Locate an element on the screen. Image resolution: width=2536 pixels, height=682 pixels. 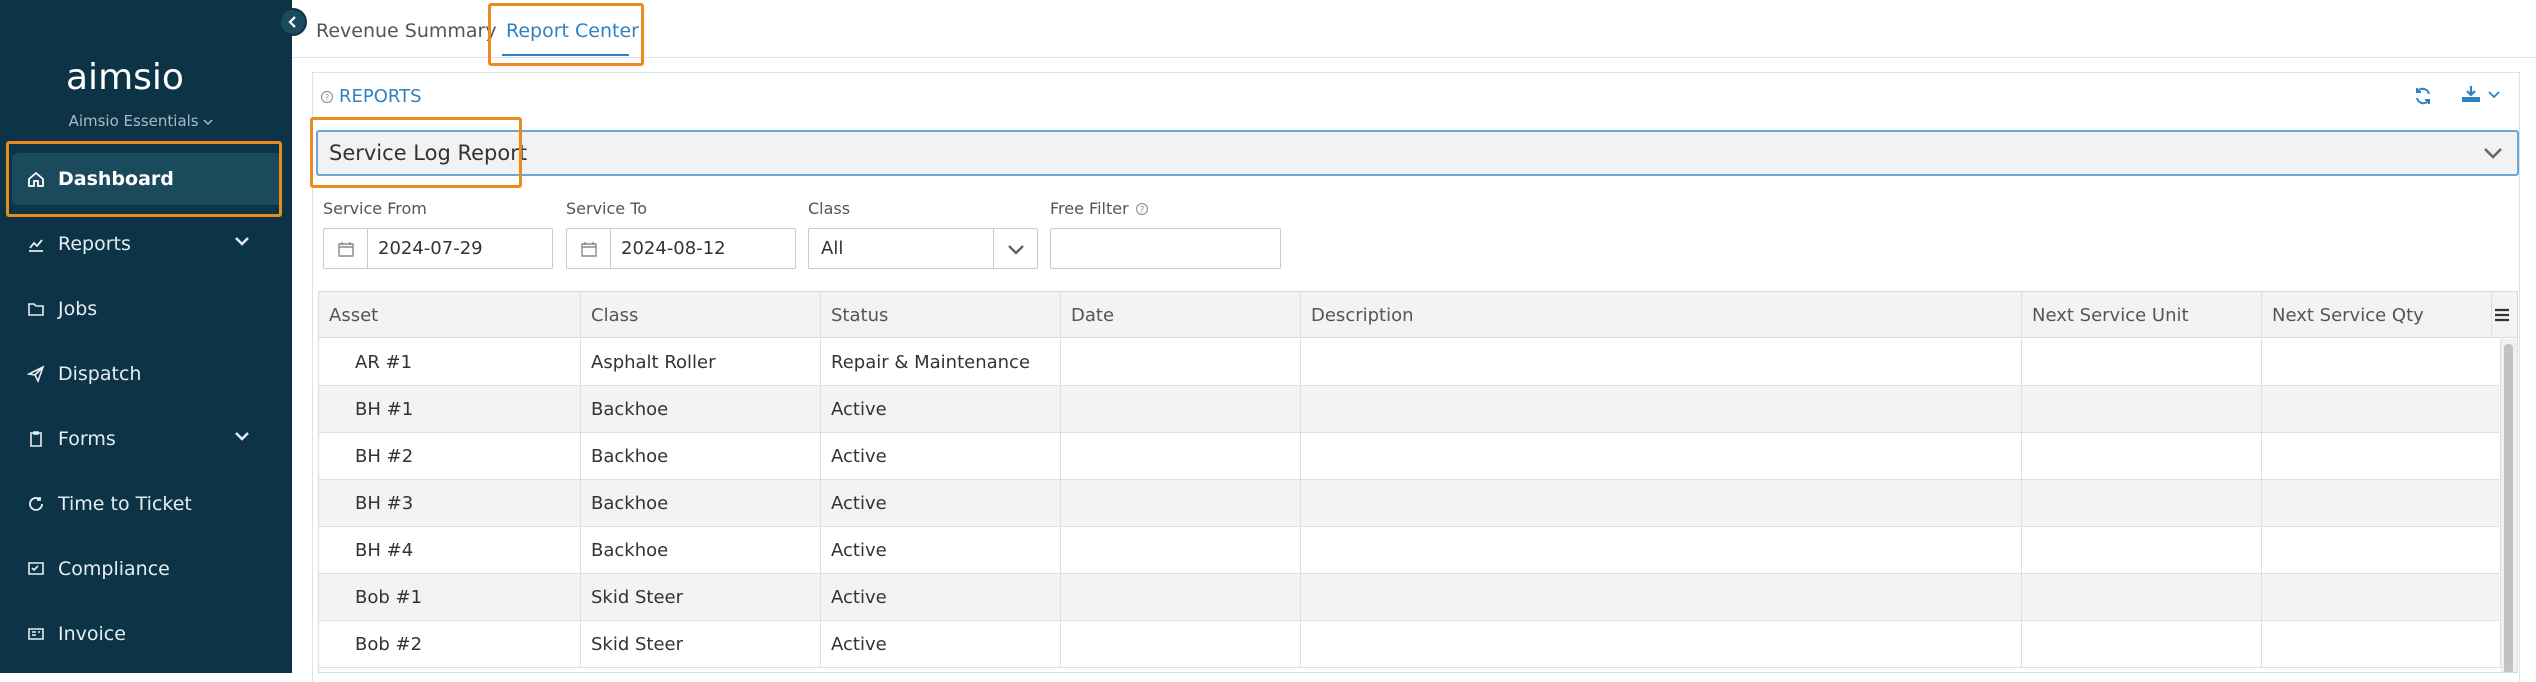
tab-bar: Revenue Summary Report Center is located at coordinates (1414, 29).